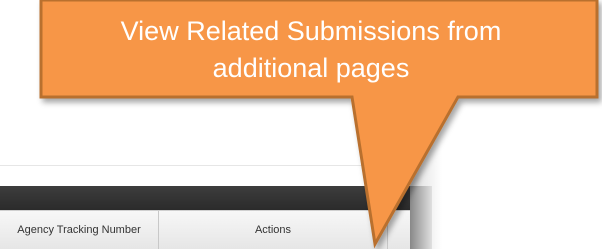 Image resolution: width=602 pixels, height=249 pixels. What do you see at coordinates (311, 68) in the screenshot?
I see `callout-line-2: additional pages` at bounding box center [311, 68].